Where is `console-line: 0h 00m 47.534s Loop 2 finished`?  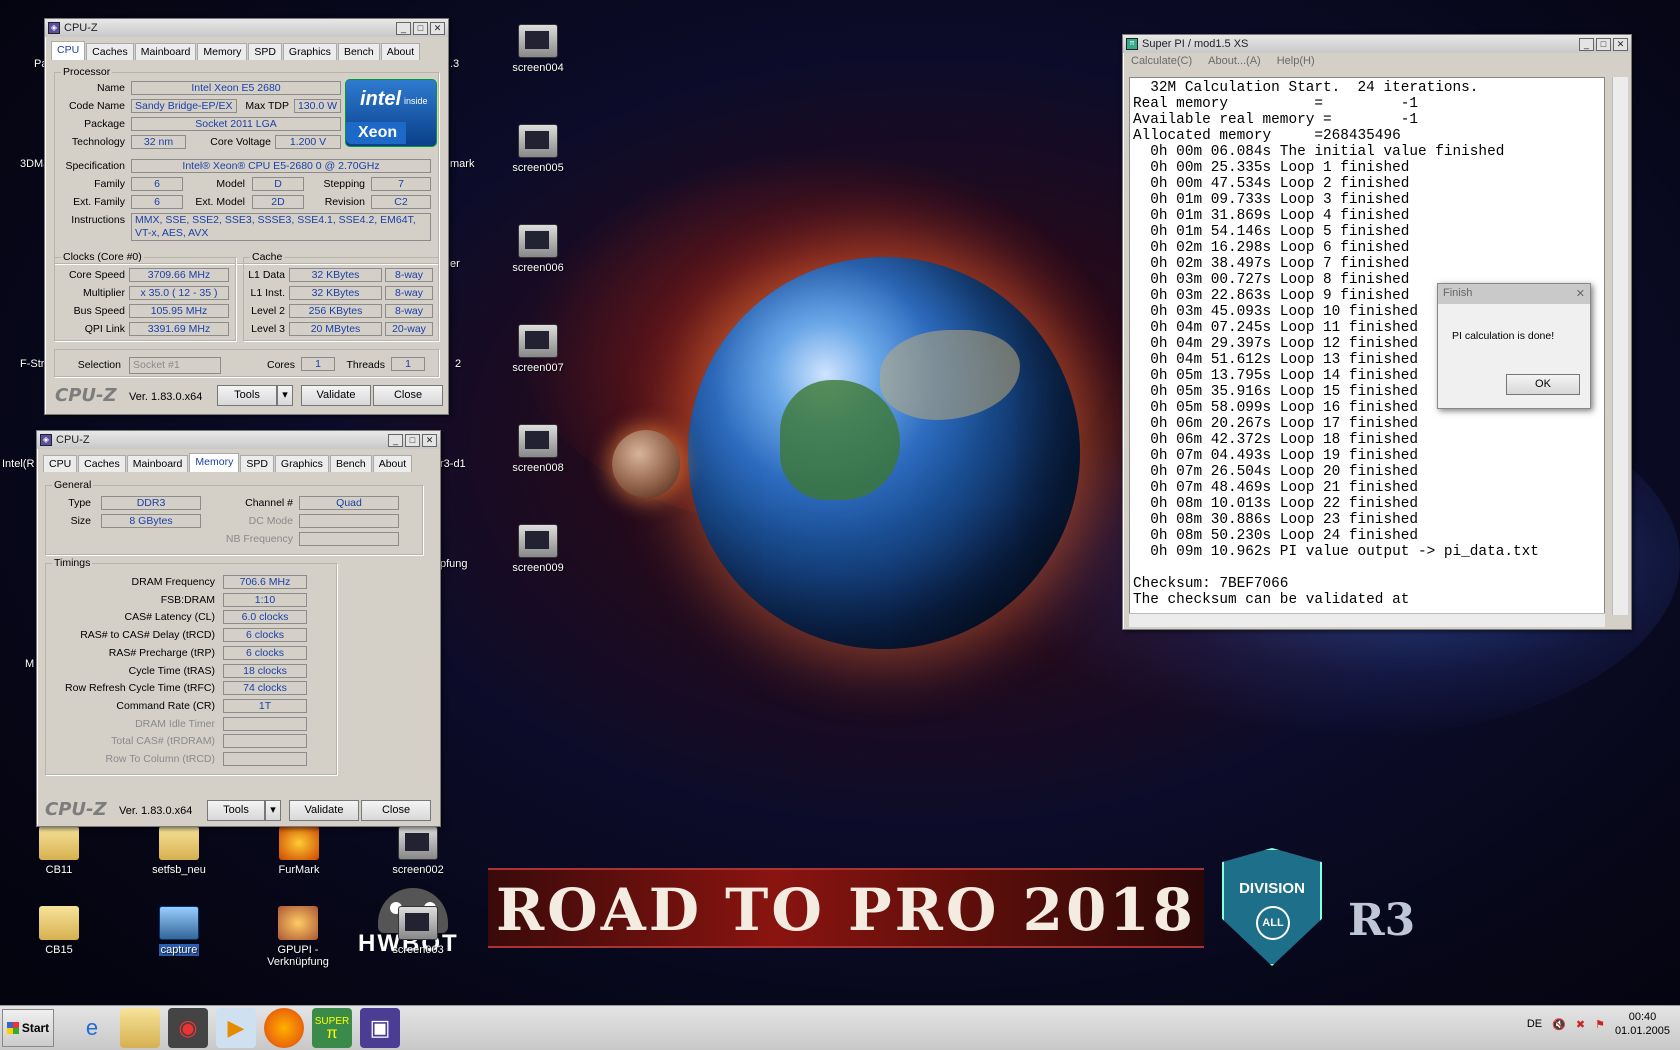 console-line: 0h 00m 47.534s Loop 2 finished is located at coordinates (1271, 184).